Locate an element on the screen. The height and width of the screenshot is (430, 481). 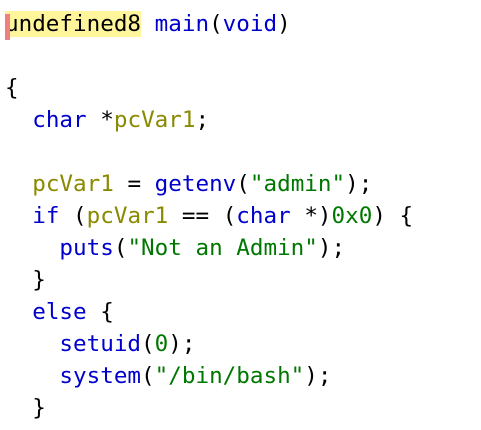
token-punc: == ( is located at coordinates (202, 216).